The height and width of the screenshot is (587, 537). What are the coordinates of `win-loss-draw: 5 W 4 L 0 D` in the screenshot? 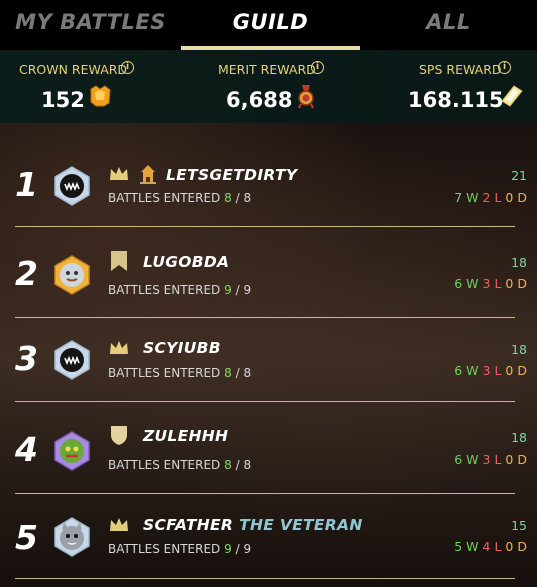 It's located at (490, 546).